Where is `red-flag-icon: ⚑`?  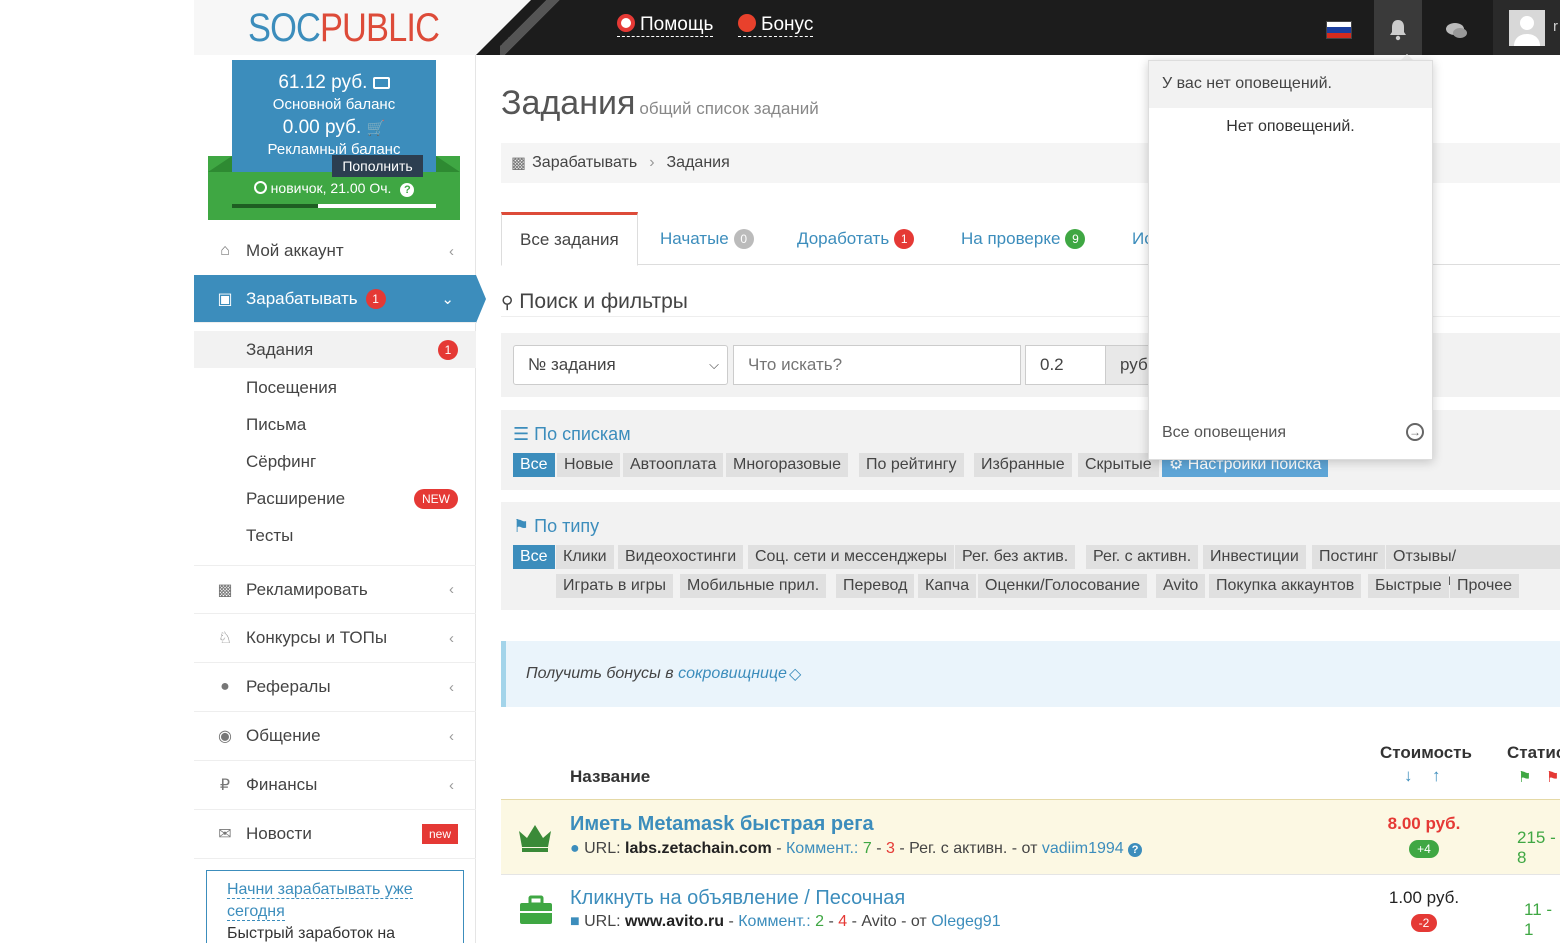
red-flag-icon: ⚑ is located at coordinates (1553, 777).